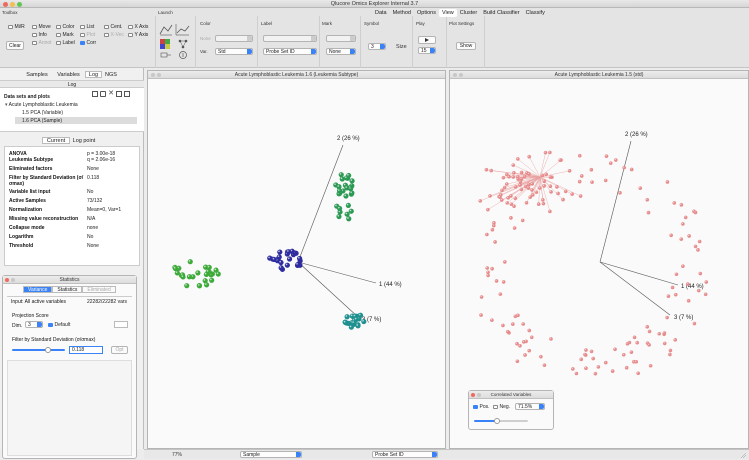 The image size is (749, 460). Describe the element at coordinates (88, 43) in the screenshot. I see `toolbox-checkbox-corr: Corr` at that location.